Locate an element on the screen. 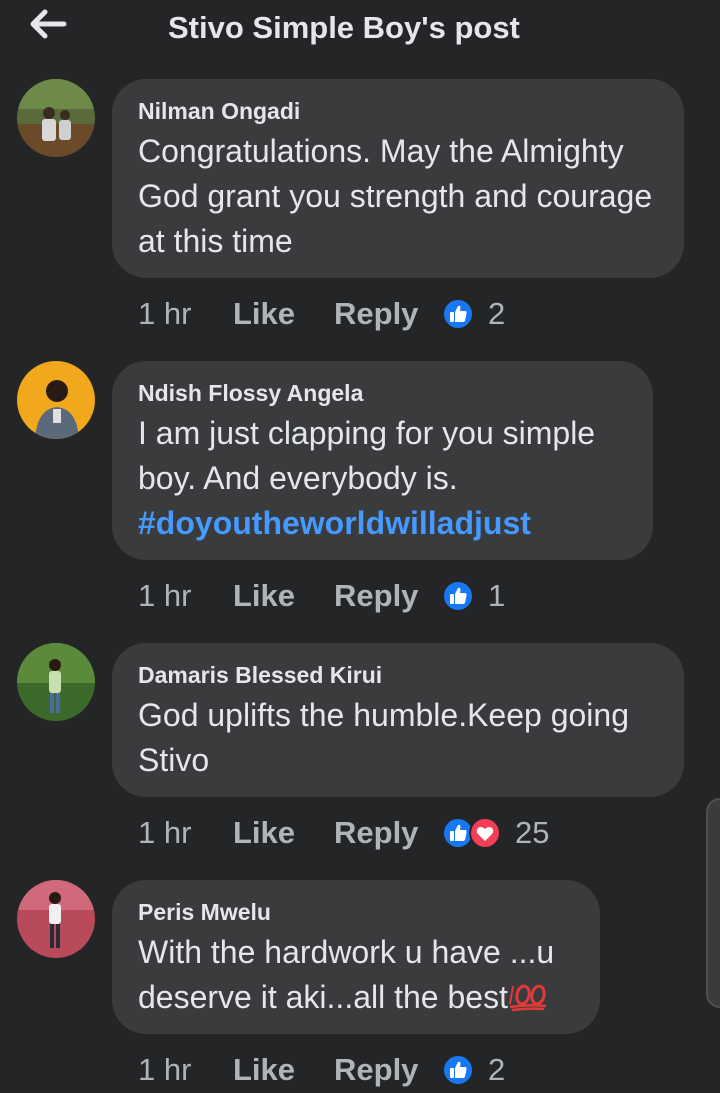 This screenshot has height=1093, width=720. post-header: Stivo Simple Boy's post is located at coordinates (360, 28).